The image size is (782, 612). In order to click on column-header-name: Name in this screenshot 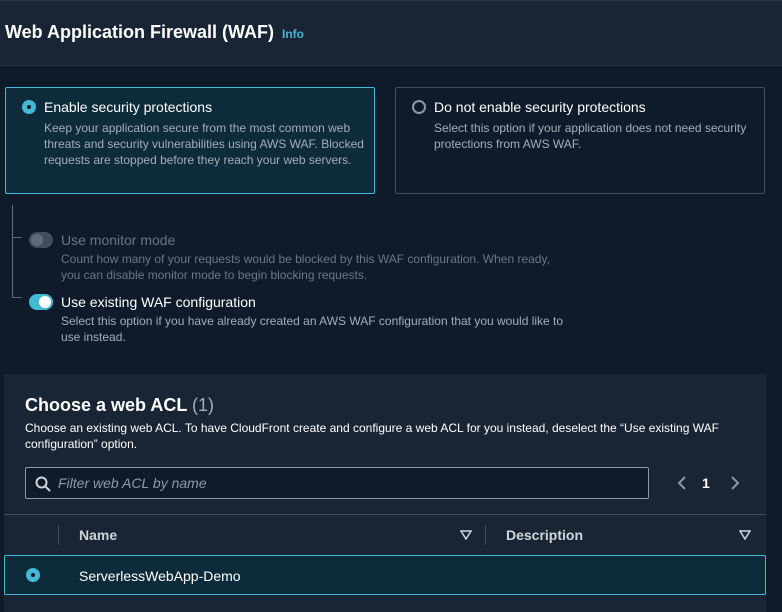, I will do `click(98, 535)`.